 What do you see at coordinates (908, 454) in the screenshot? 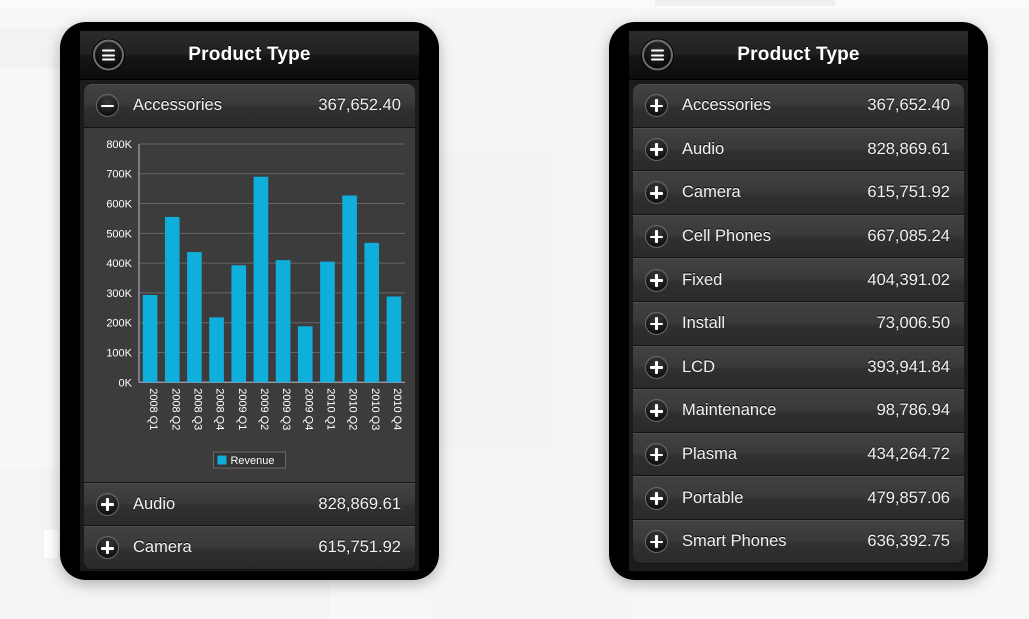
I see `list-item-value: 434,264.72` at bounding box center [908, 454].